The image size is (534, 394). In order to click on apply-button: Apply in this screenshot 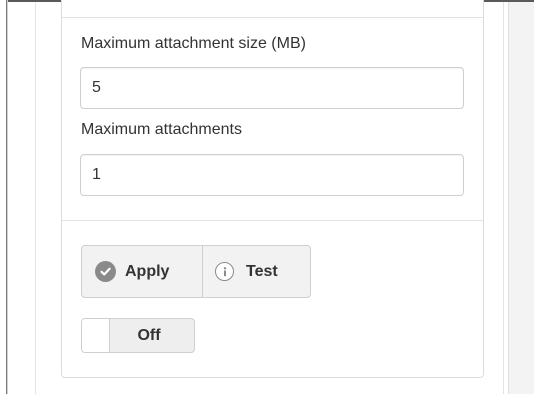, I will do `click(142, 271)`.